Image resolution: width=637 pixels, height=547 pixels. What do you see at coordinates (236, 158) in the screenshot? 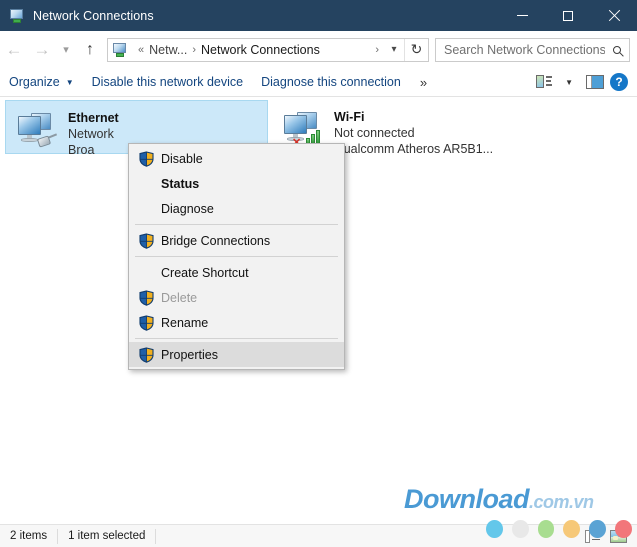
I see `menu-item-disable: Disable` at bounding box center [236, 158].